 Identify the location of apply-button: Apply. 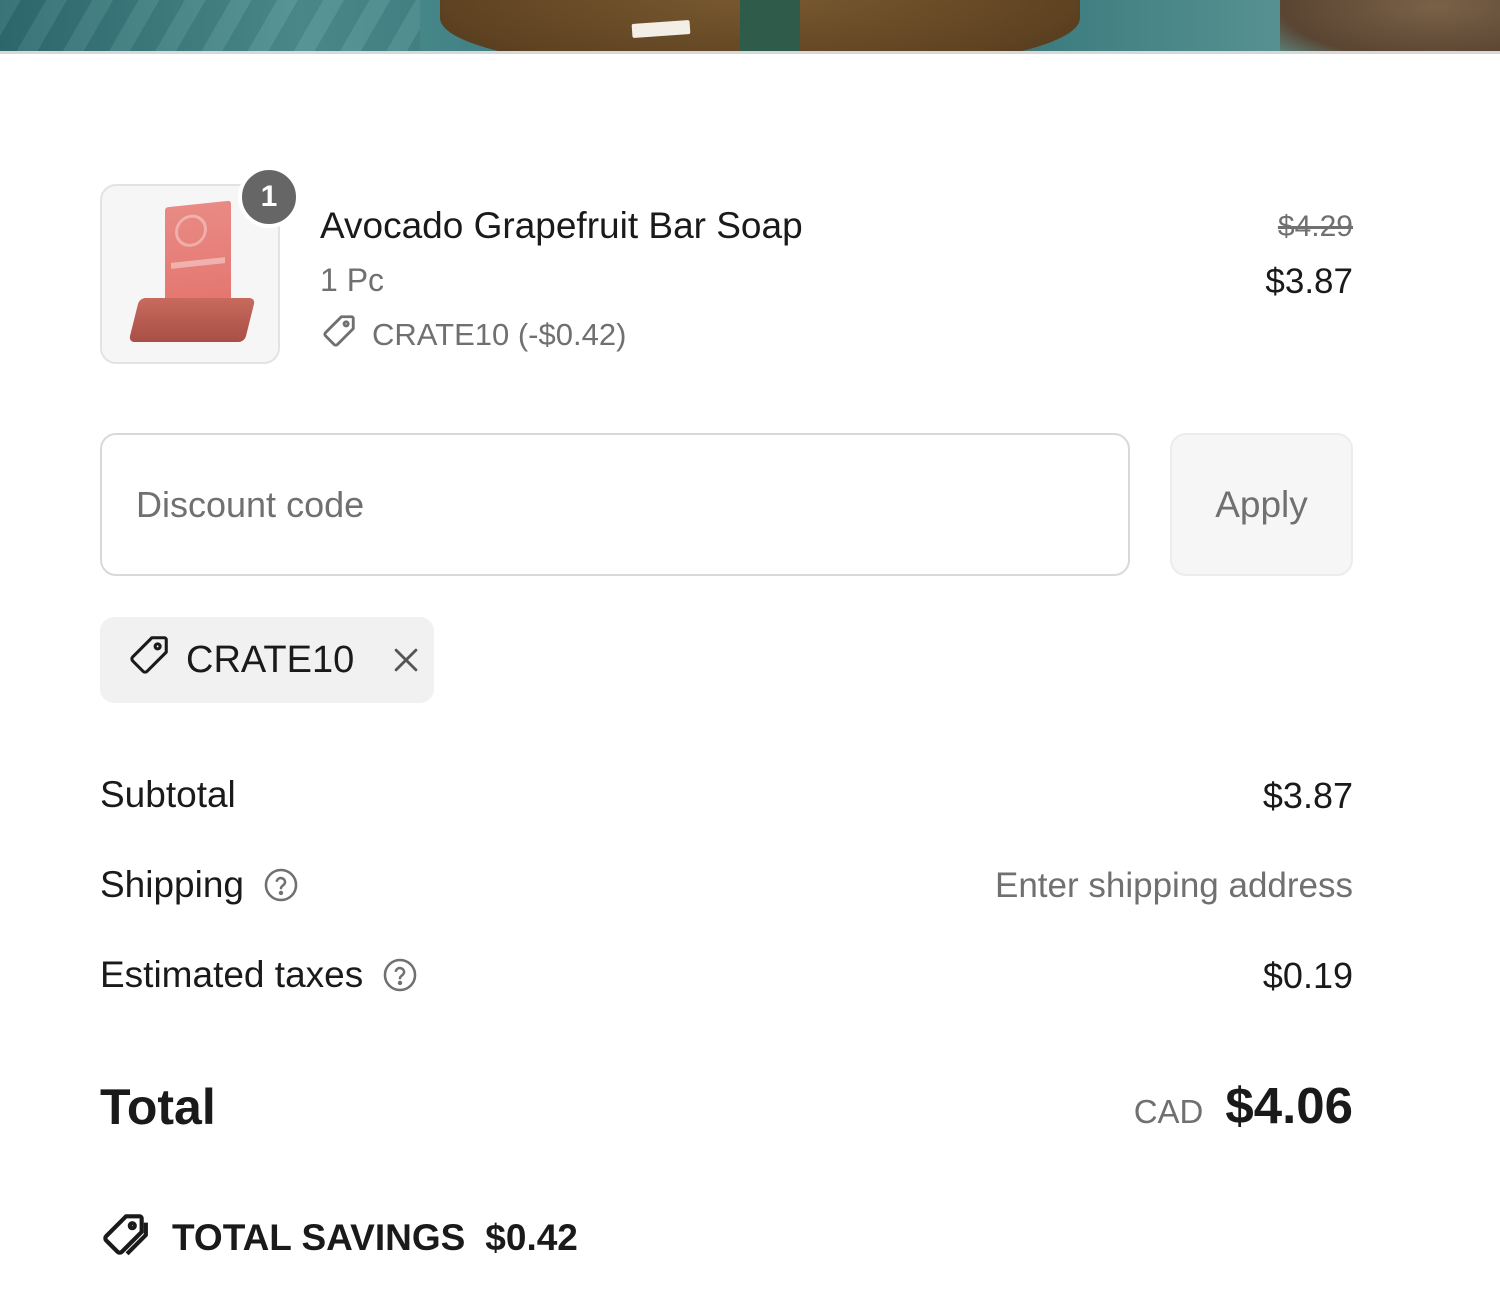
(1261, 504).